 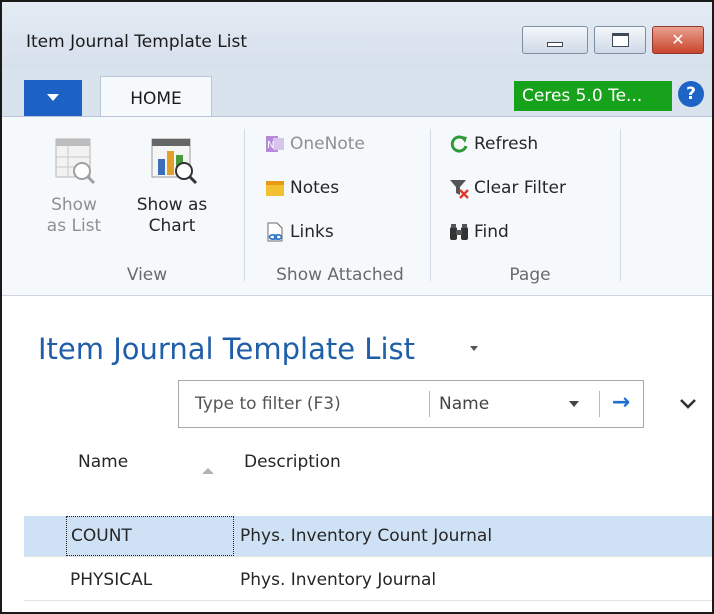 I want to click on filter-box: Name →, so click(x=411, y=404).